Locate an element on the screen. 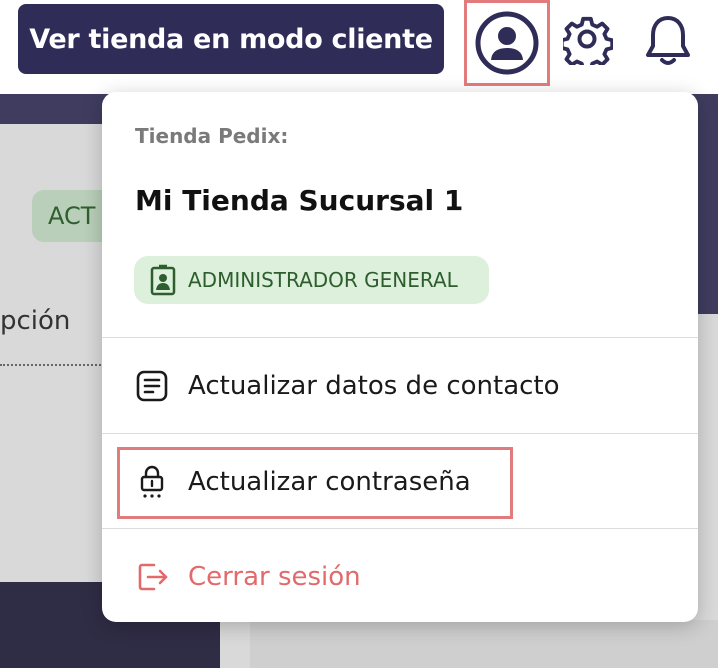 Image resolution: width=718 pixels, height=668 pixels. gear-icon is located at coordinates (588, 40).